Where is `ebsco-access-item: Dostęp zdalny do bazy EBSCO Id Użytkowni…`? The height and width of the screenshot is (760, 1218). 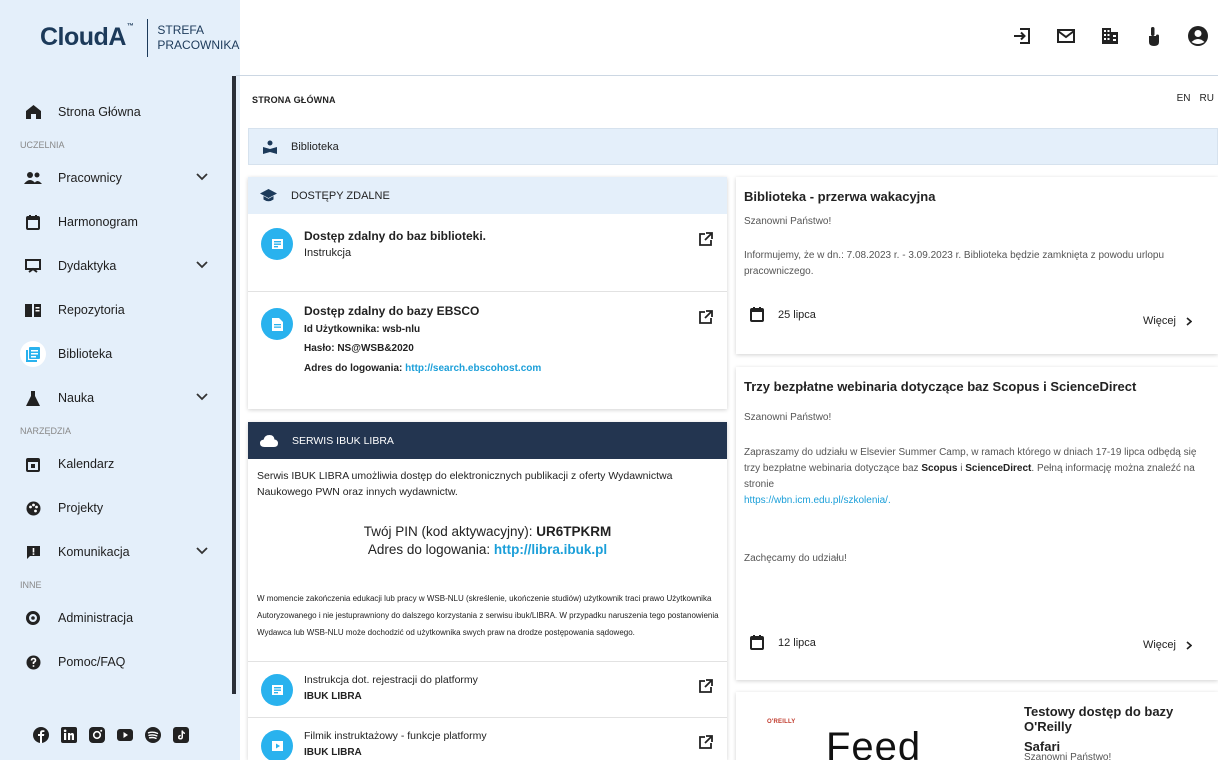 ebsco-access-item: Dostęp zdalny do bazy EBSCO Id Użytkowni… is located at coordinates (487, 350).